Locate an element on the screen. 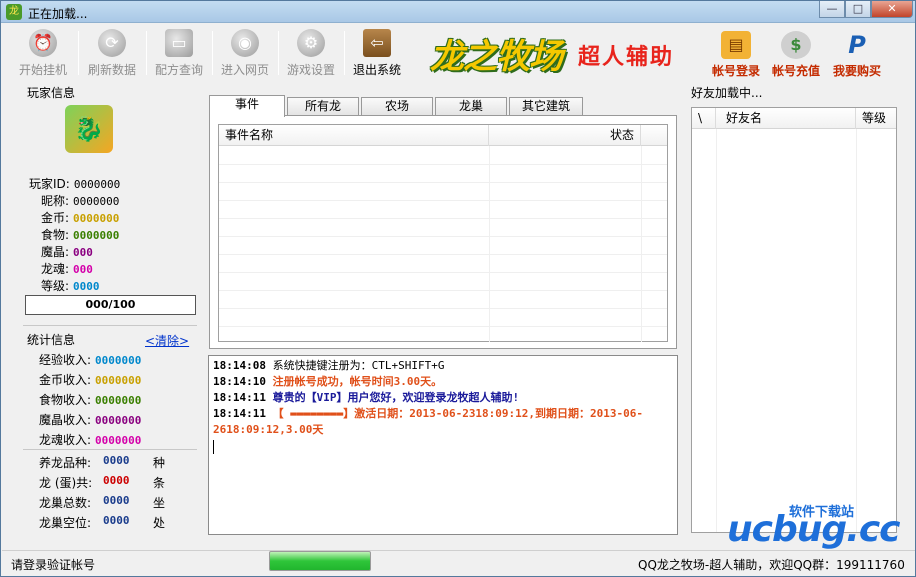  breed-count-value: 0000 is located at coordinates (116, 460).